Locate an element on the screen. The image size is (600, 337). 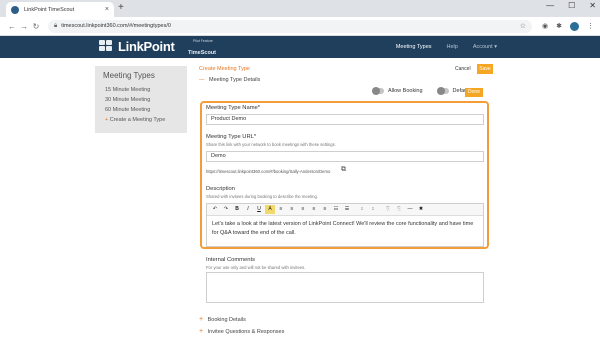
done-button: Done is located at coordinates (474, 92).